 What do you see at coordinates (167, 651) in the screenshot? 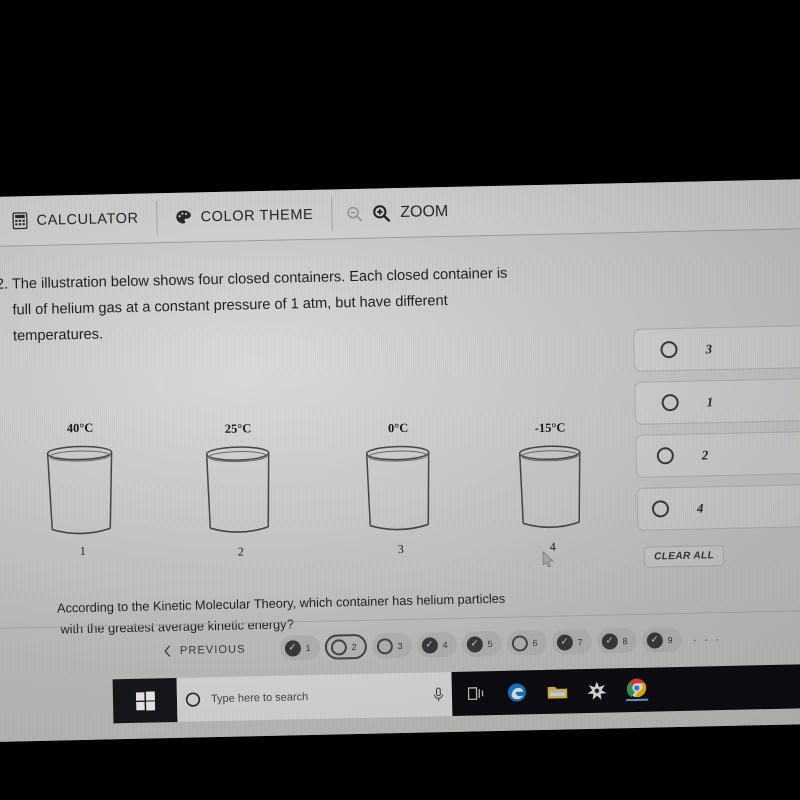
I see `chevron-left-icon` at bounding box center [167, 651].